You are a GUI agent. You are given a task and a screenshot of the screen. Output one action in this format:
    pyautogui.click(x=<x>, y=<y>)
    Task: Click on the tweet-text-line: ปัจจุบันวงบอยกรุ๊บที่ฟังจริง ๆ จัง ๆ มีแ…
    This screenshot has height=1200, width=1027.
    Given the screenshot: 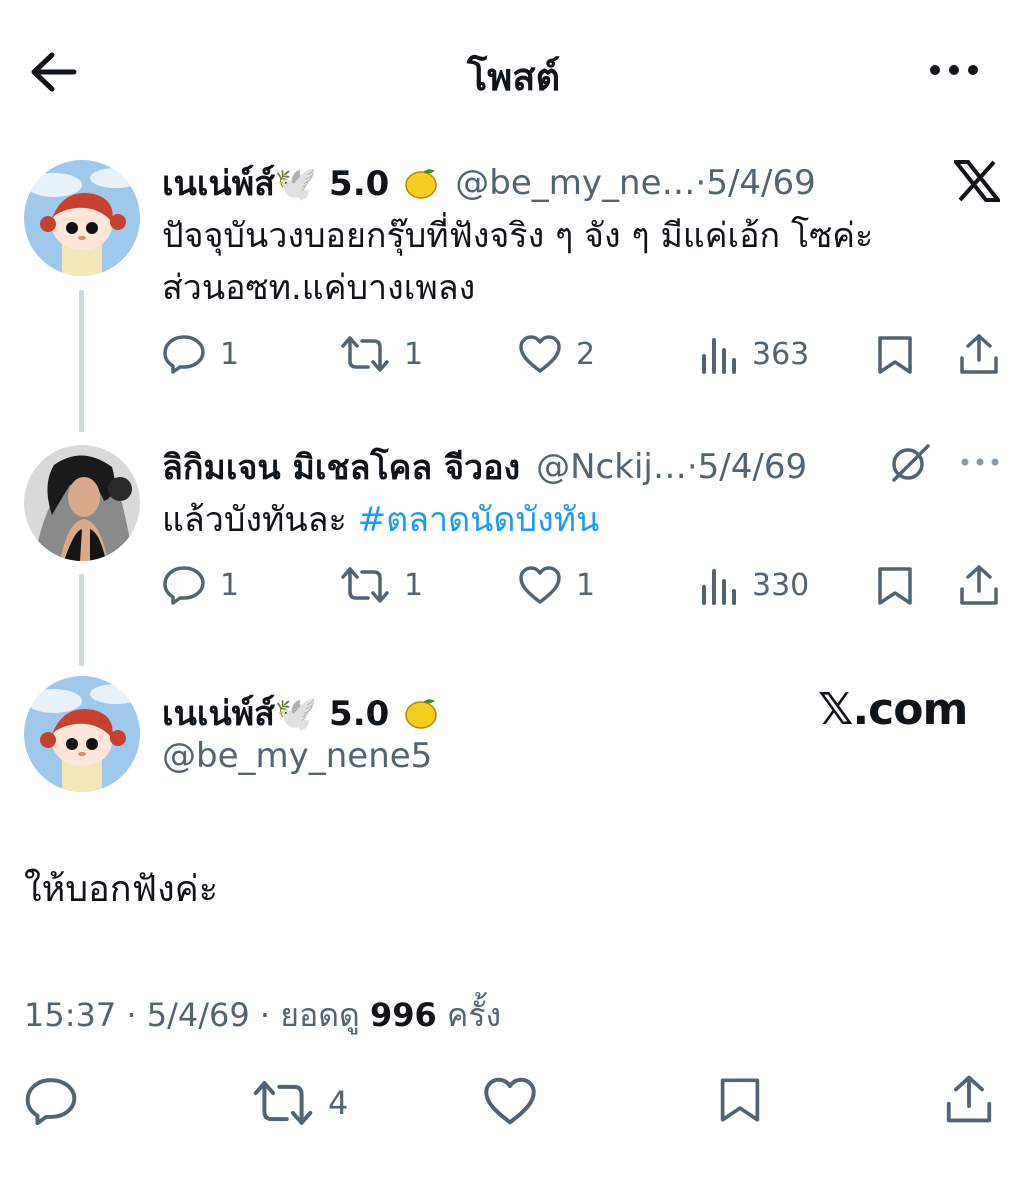 What is the action you would take?
    pyautogui.click(x=518, y=236)
    